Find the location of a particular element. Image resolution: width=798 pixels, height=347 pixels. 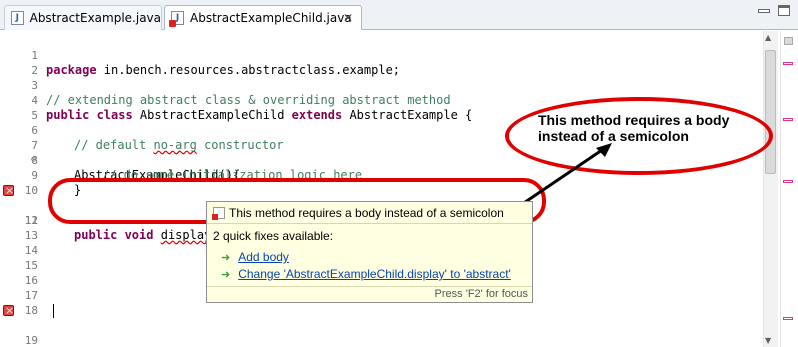

tab-label: AbstractExampleChild.java is located at coordinates (271, 17).